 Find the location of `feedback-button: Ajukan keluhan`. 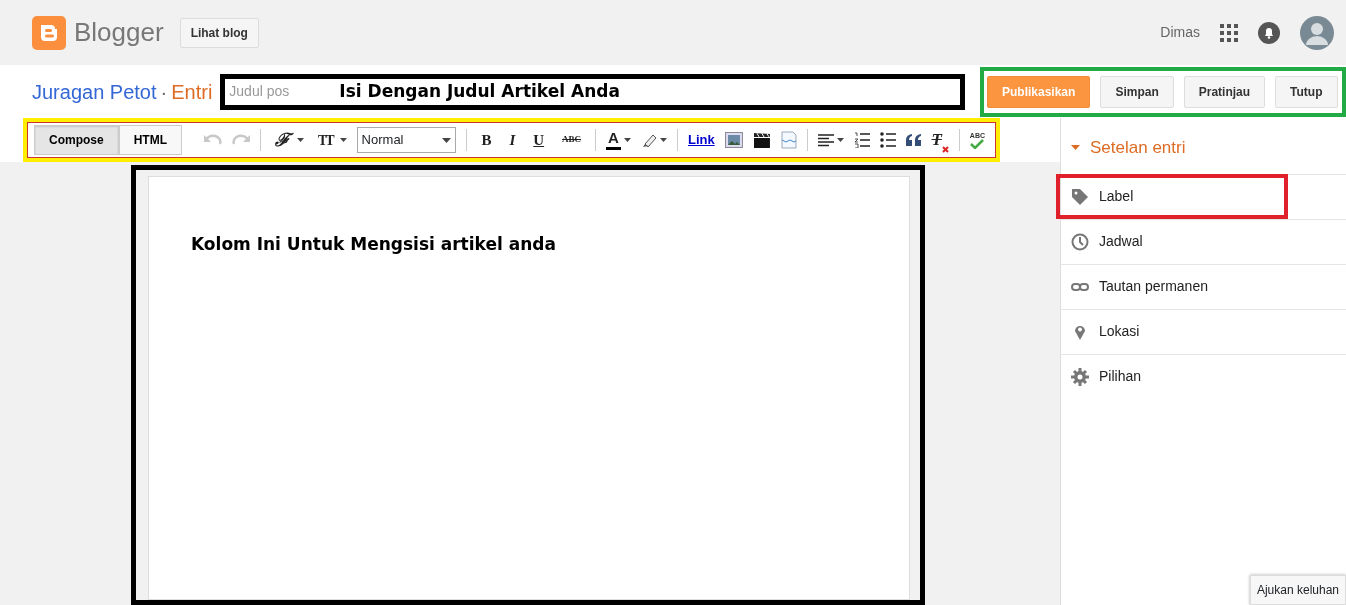

feedback-button: Ajukan keluhan is located at coordinates (1297, 590).